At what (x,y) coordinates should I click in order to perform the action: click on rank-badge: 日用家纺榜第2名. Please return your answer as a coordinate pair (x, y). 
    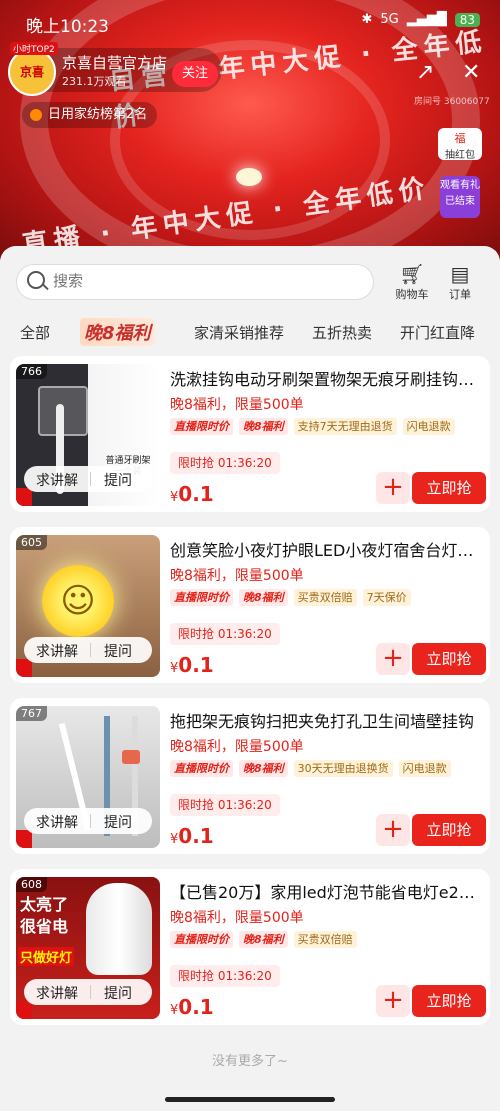
    Looking at the image, I should click on (90, 115).